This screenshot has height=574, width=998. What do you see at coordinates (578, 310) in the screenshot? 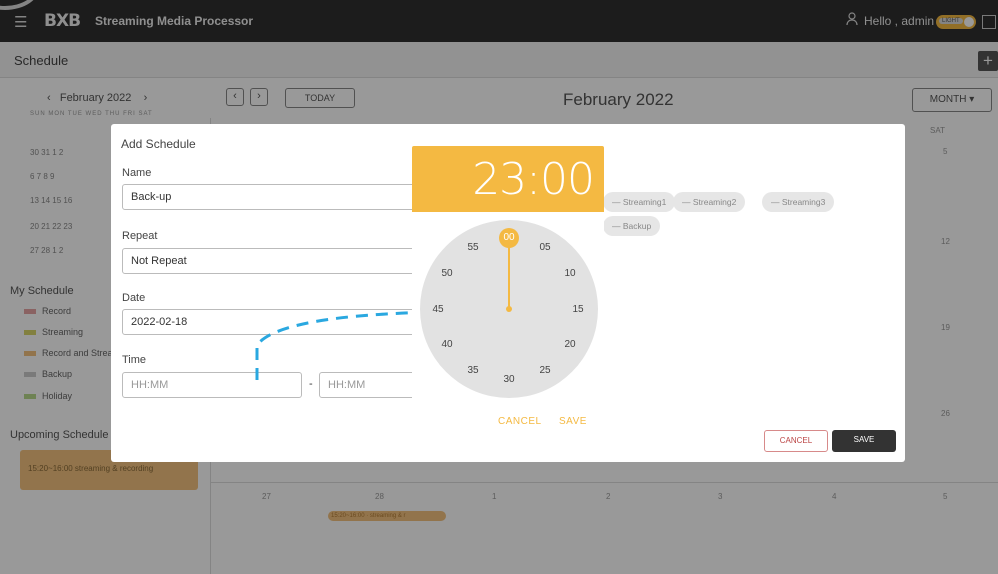
I see `minute-15: 15` at bounding box center [578, 310].